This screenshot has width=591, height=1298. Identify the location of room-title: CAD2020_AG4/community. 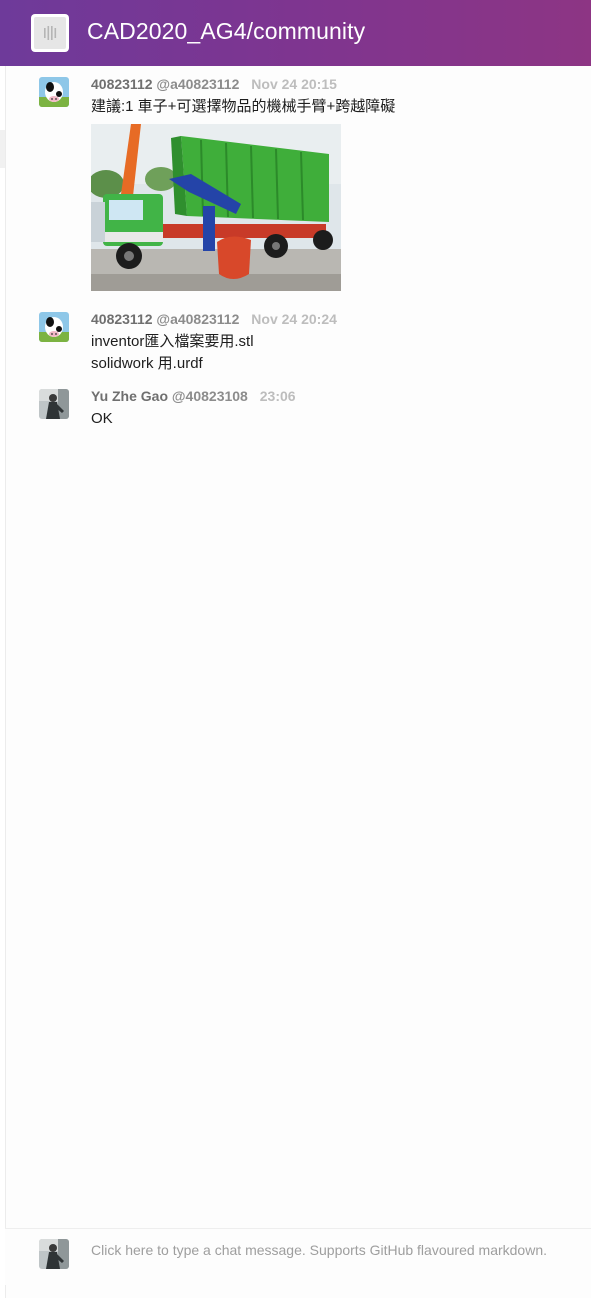
(226, 31).